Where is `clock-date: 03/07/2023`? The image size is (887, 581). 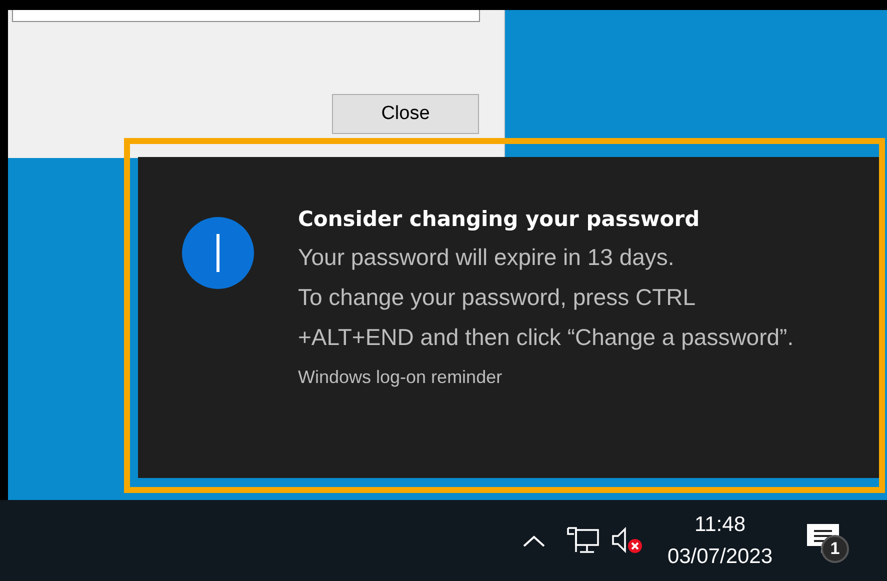 clock-date: 03/07/2023 is located at coordinates (720, 556).